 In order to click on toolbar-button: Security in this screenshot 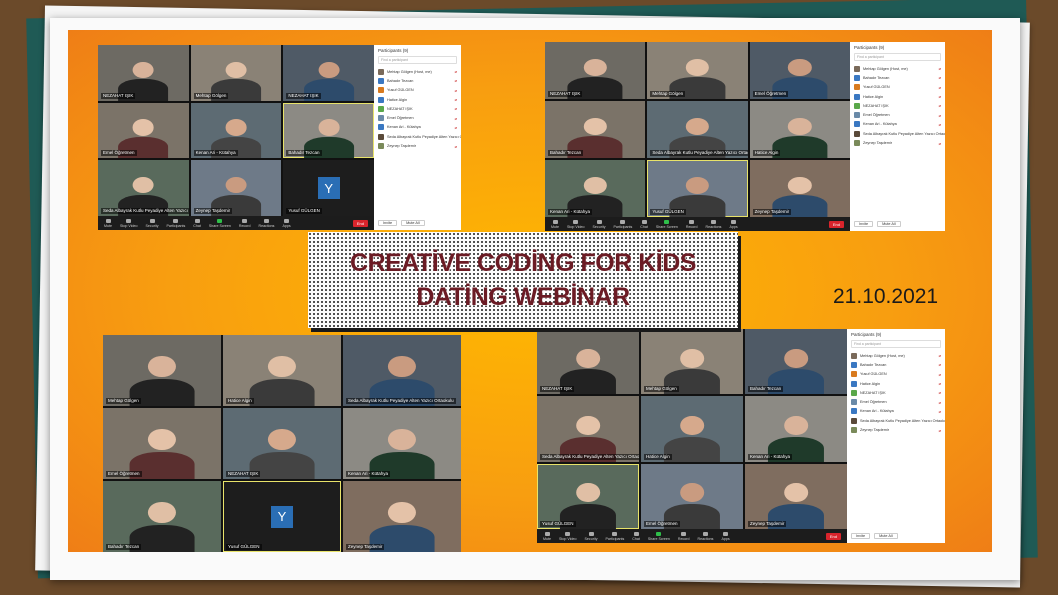, I will do `click(152, 223)`.